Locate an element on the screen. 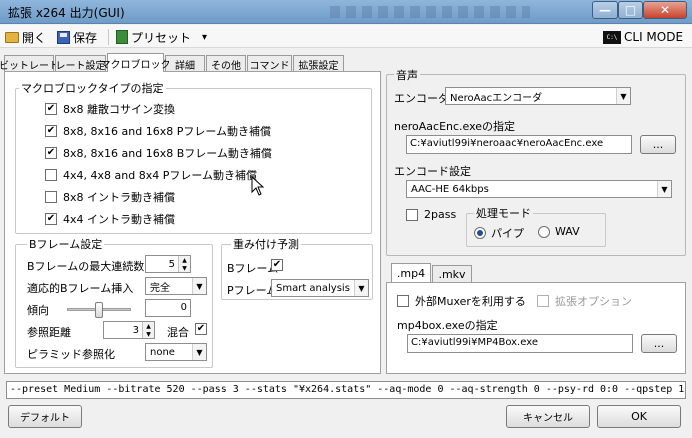 The image size is (692, 438). option-label: 8x8 離散コサイン変換 is located at coordinates (119, 109).